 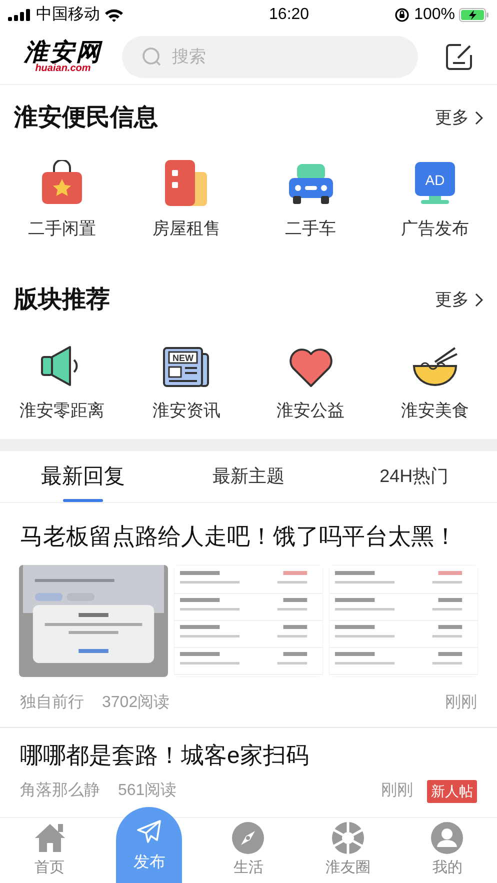 I want to click on edit-icon, so click(x=459, y=57).